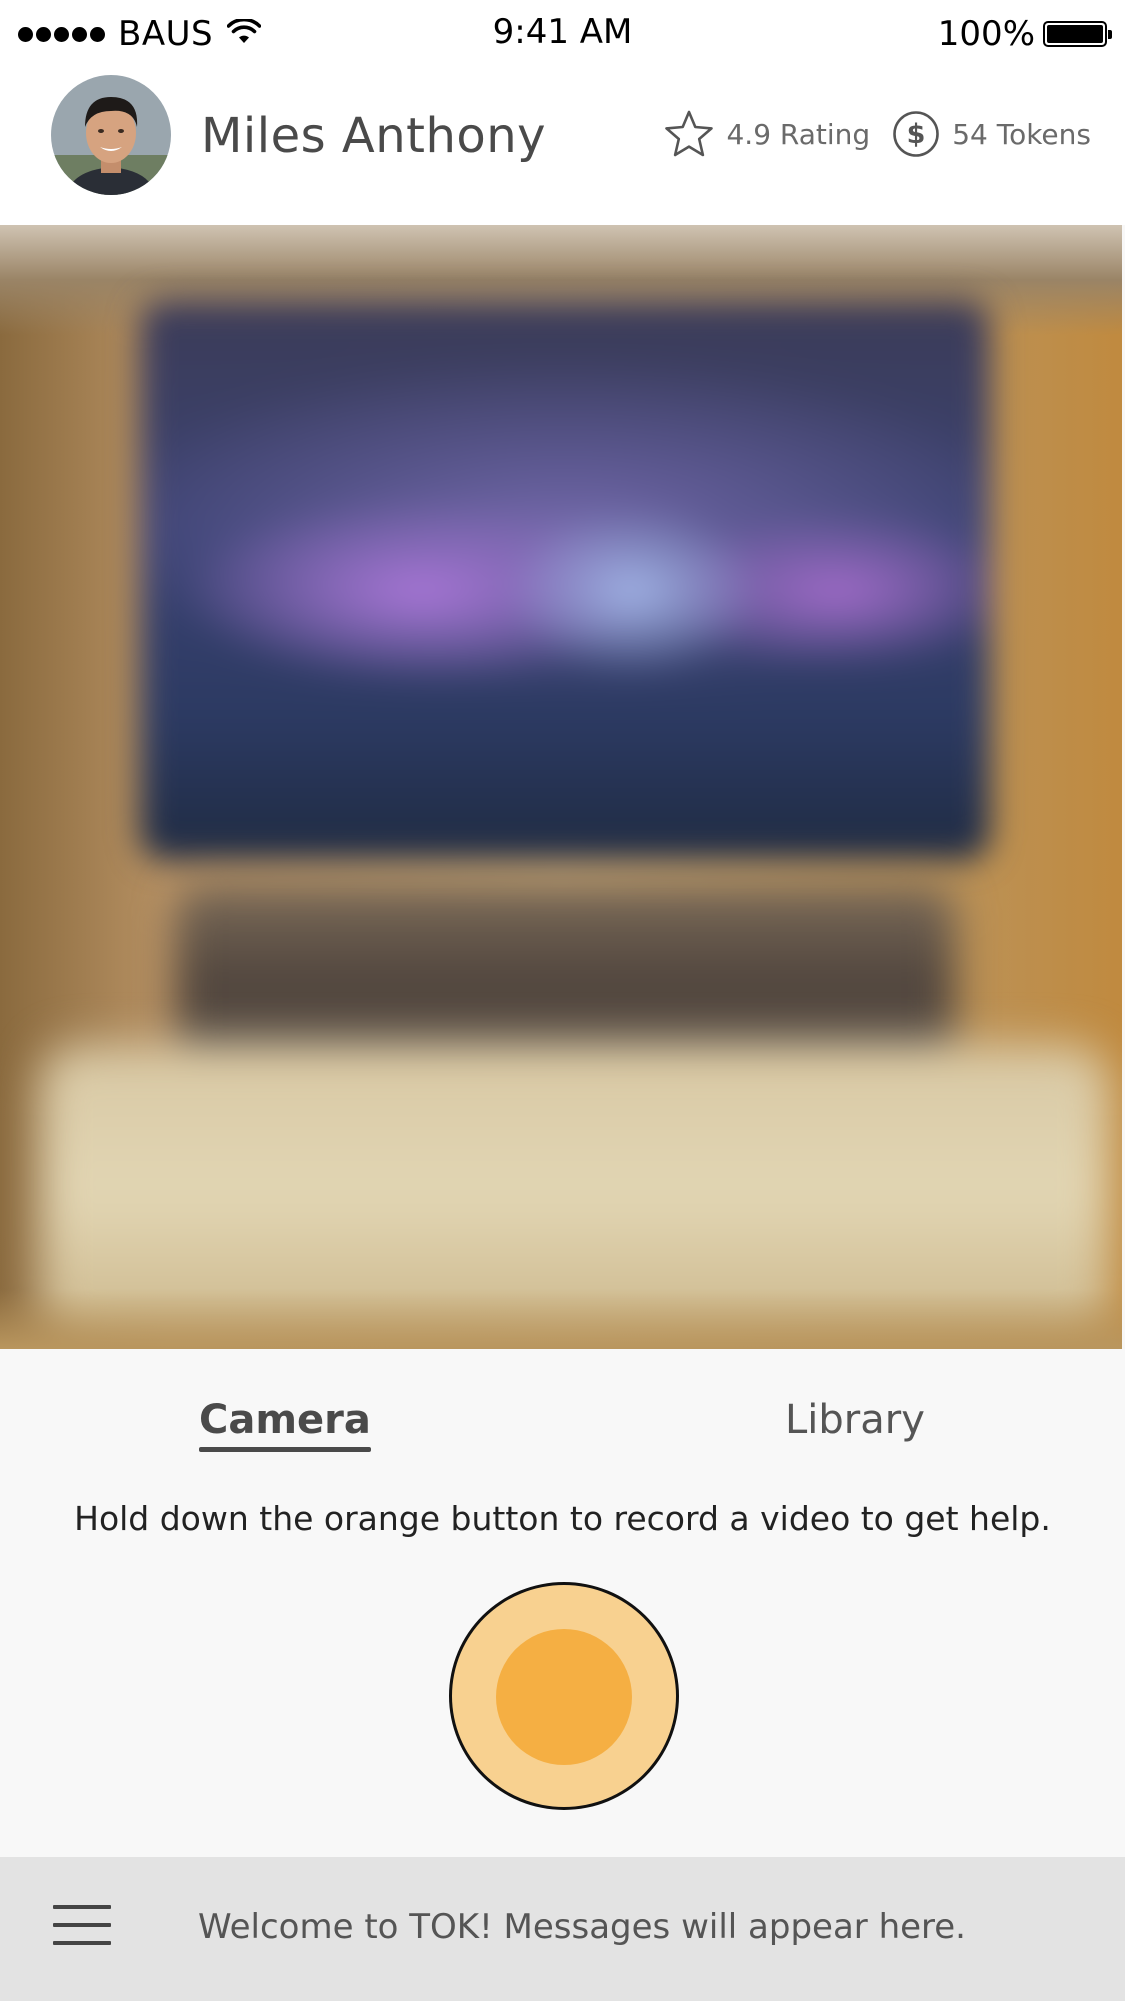 This screenshot has height=2001, width=1125. What do you see at coordinates (562, 34) in the screenshot?
I see `status-bar: BAUS 9:41 AM 100%` at bounding box center [562, 34].